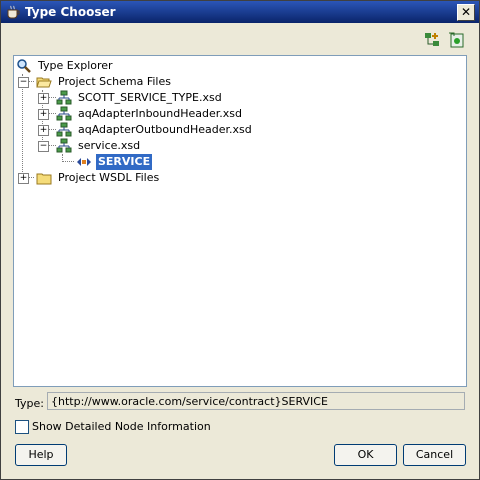 This screenshot has height=480, width=480. I want to click on cancel-button: Cancel, so click(434, 455).